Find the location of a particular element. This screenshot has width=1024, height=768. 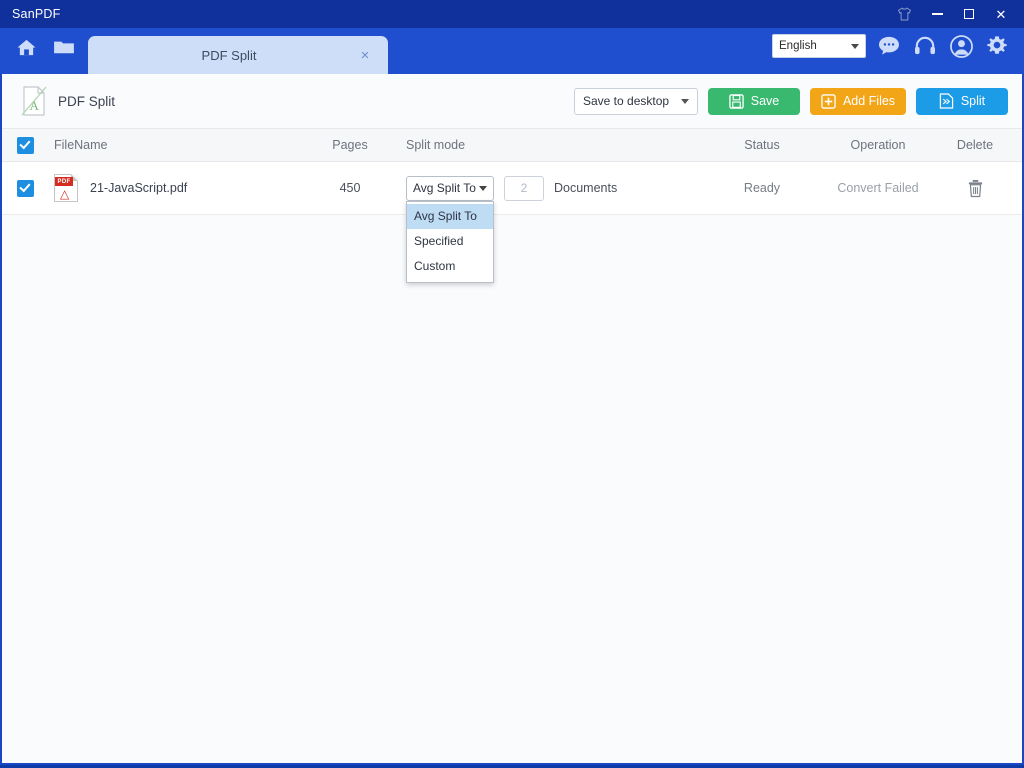

split-button: Split is located at coordinates (962, 101).